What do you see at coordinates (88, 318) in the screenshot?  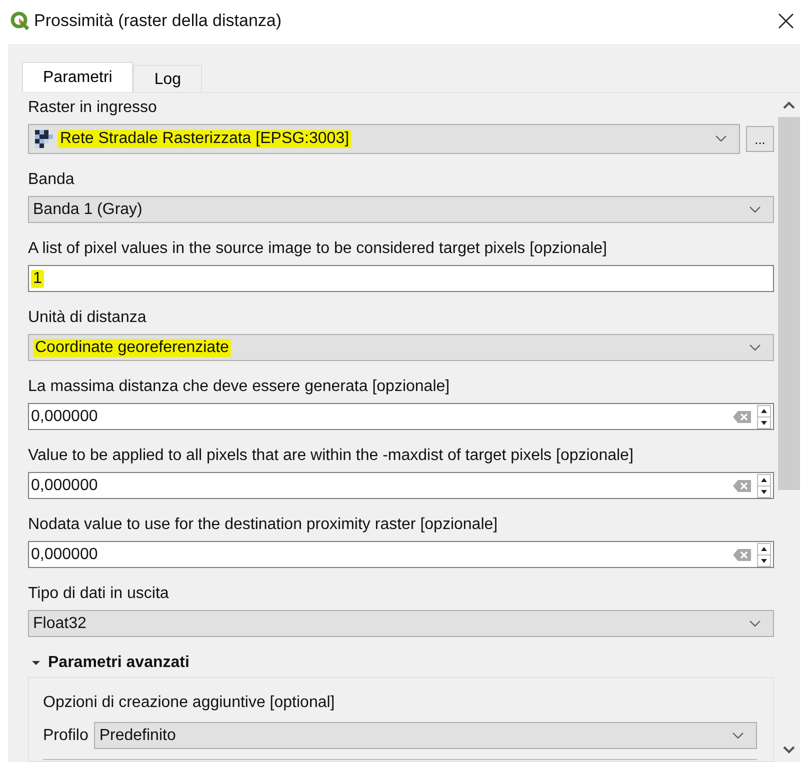 I see `field-label: Unità di distanza` at bounding box center [88, 318].